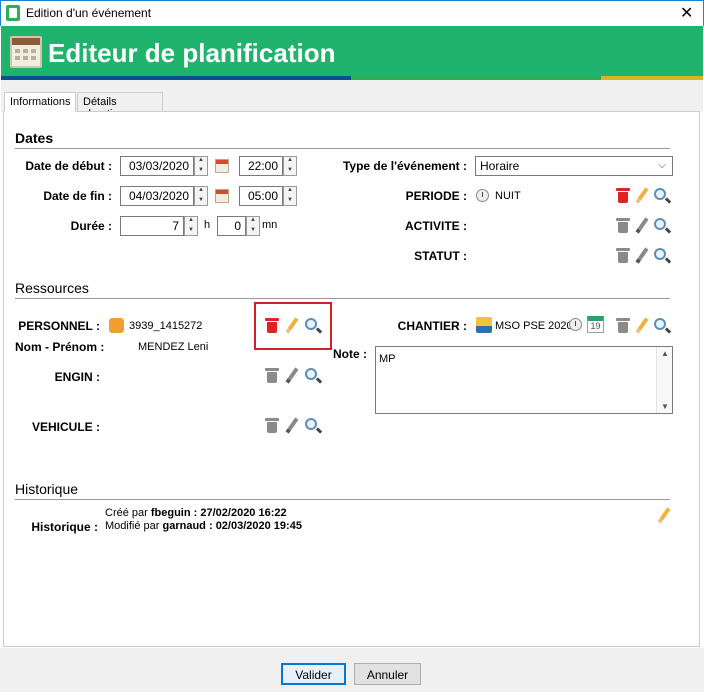  I want to click on event-type-value: Horaire, so click(500, 166).